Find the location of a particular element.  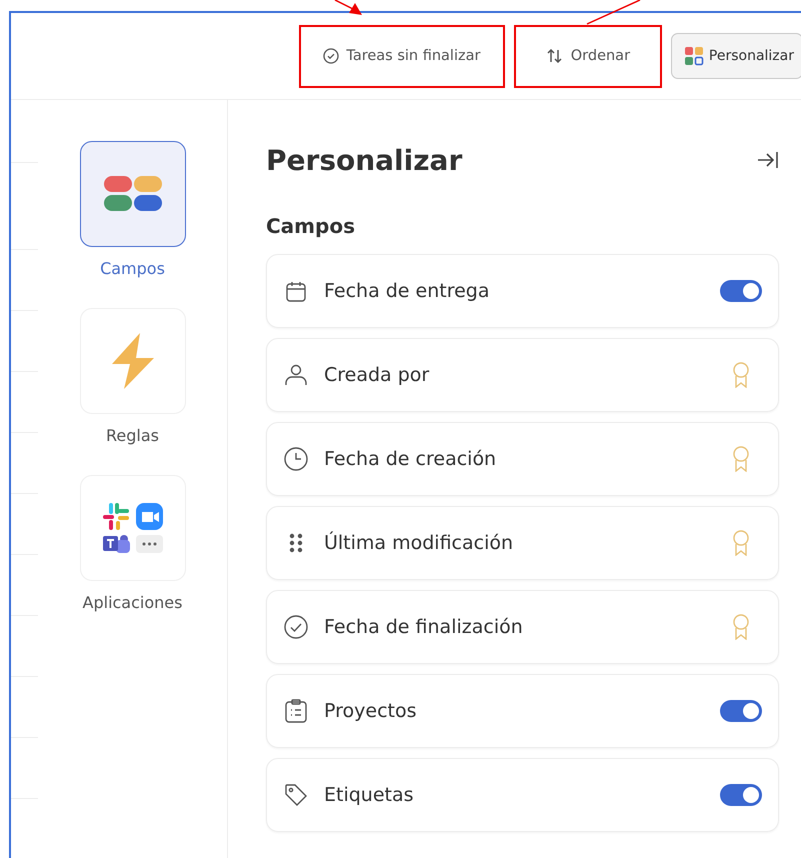

calendar-icon is located at coordinates (296, 291).